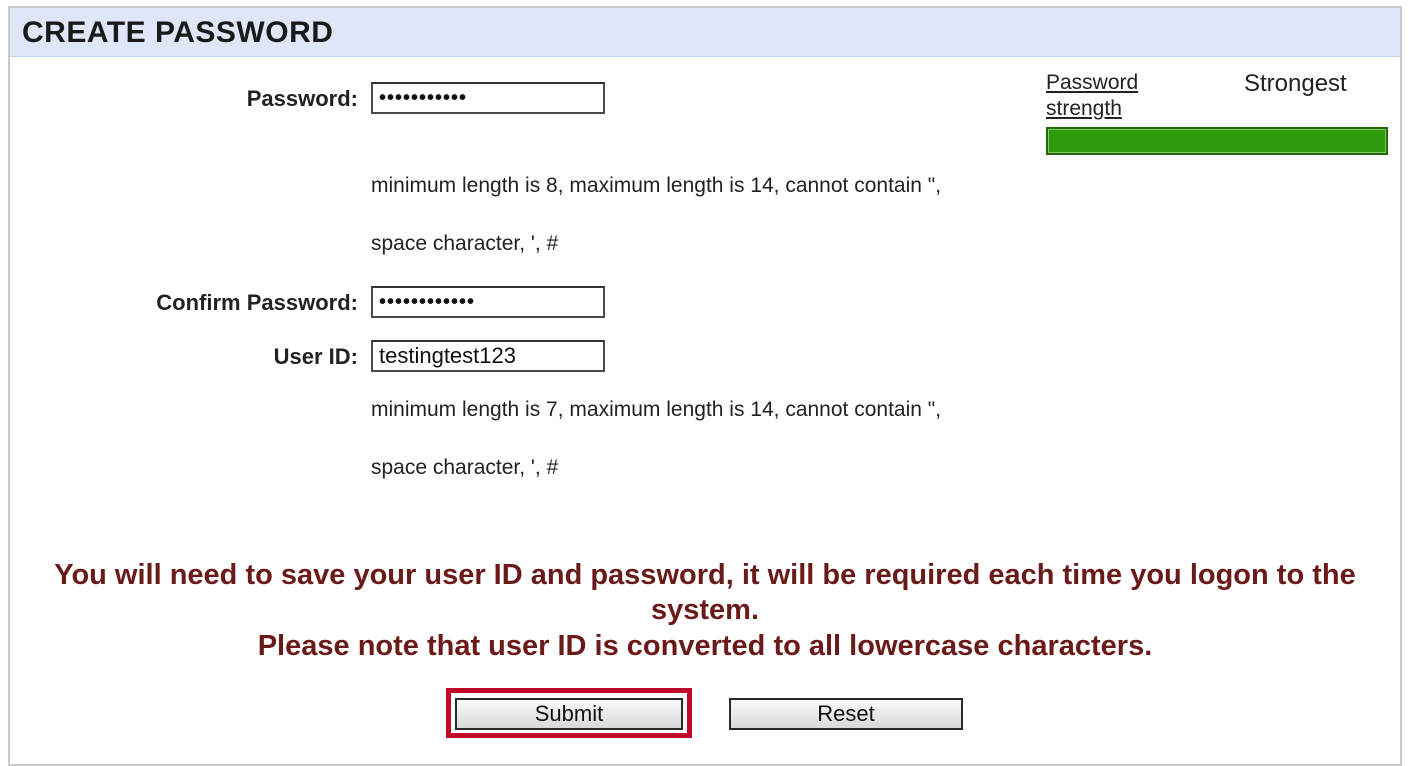 The image size is (1409, 766). What do you see at coordinates (178, 32) in the screenshot?
I see `page-title: CREATE PASSWORD` at bounding box center [178, 32].